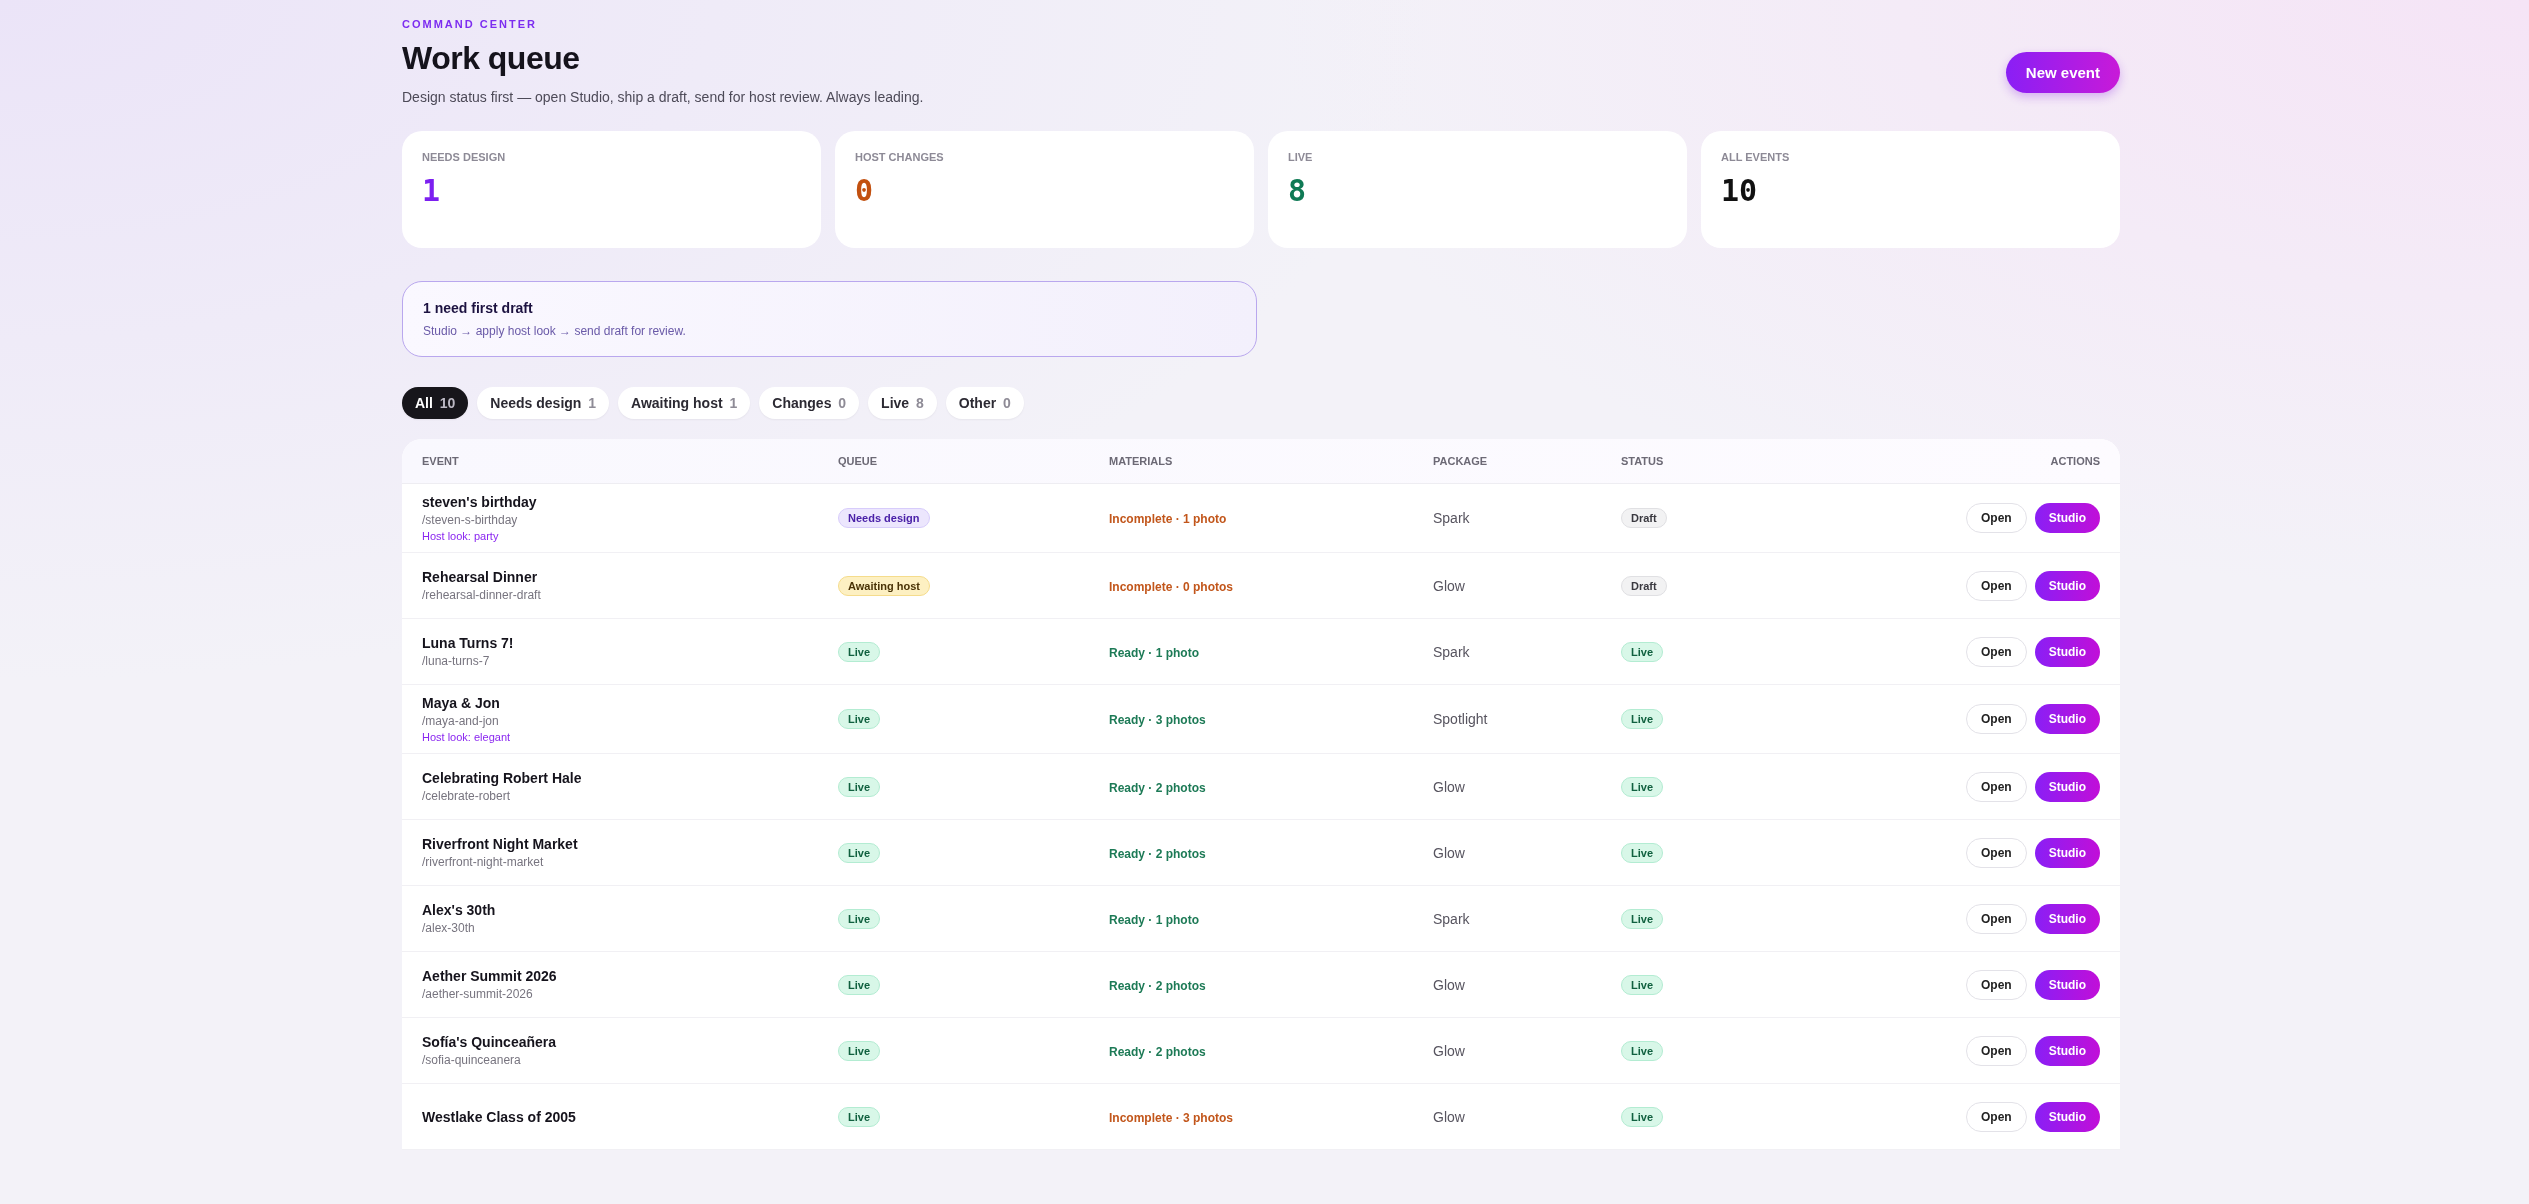 The width and height of the screenshot is (2529, 1204). Describe the element at coordinates (480, 577) in the screenshot. I see `event-name: Rehearsal Dinner` at that location.